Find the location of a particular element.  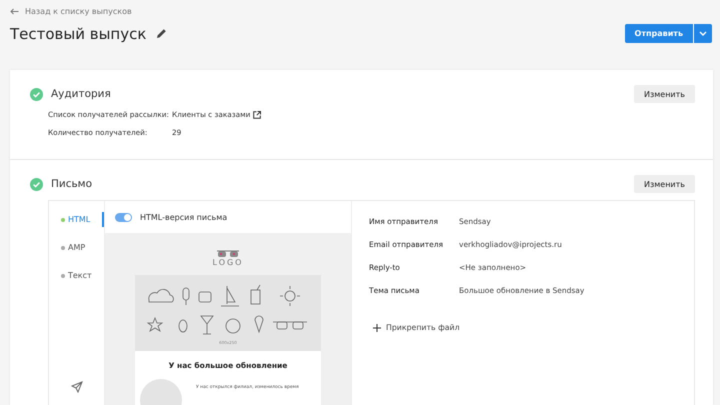

edit-icon is located at coordinates (162, 33).